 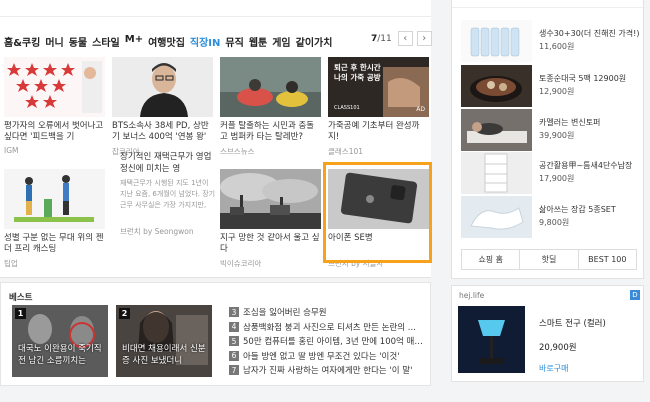 What do you see at coordinates (234, 370) in the screenshot?
I see `rank-number: 7` at bounding box center [234, 370].